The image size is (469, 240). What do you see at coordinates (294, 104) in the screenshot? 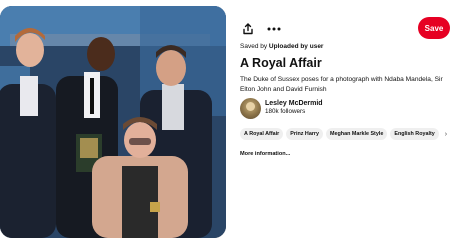
I see `author-name: Lesley McDermid` at bounding box center [294, 104].